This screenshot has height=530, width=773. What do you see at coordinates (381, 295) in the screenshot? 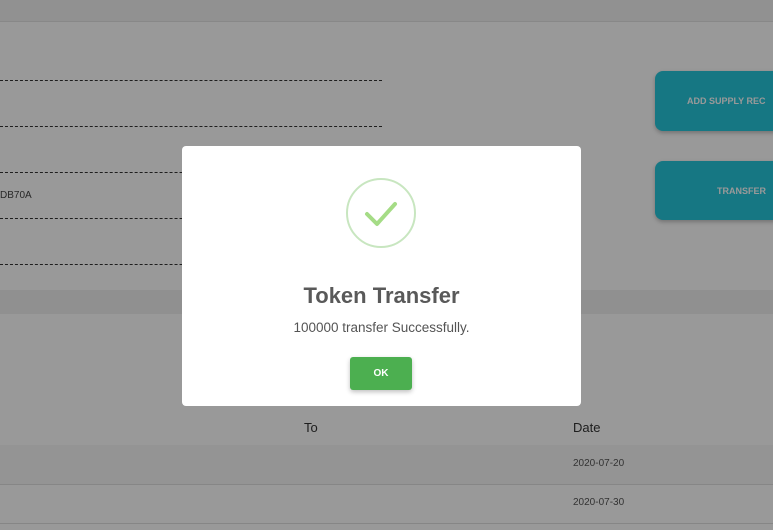
I see `dialog-title: Token Transfer` at bounding box center [381, 295].